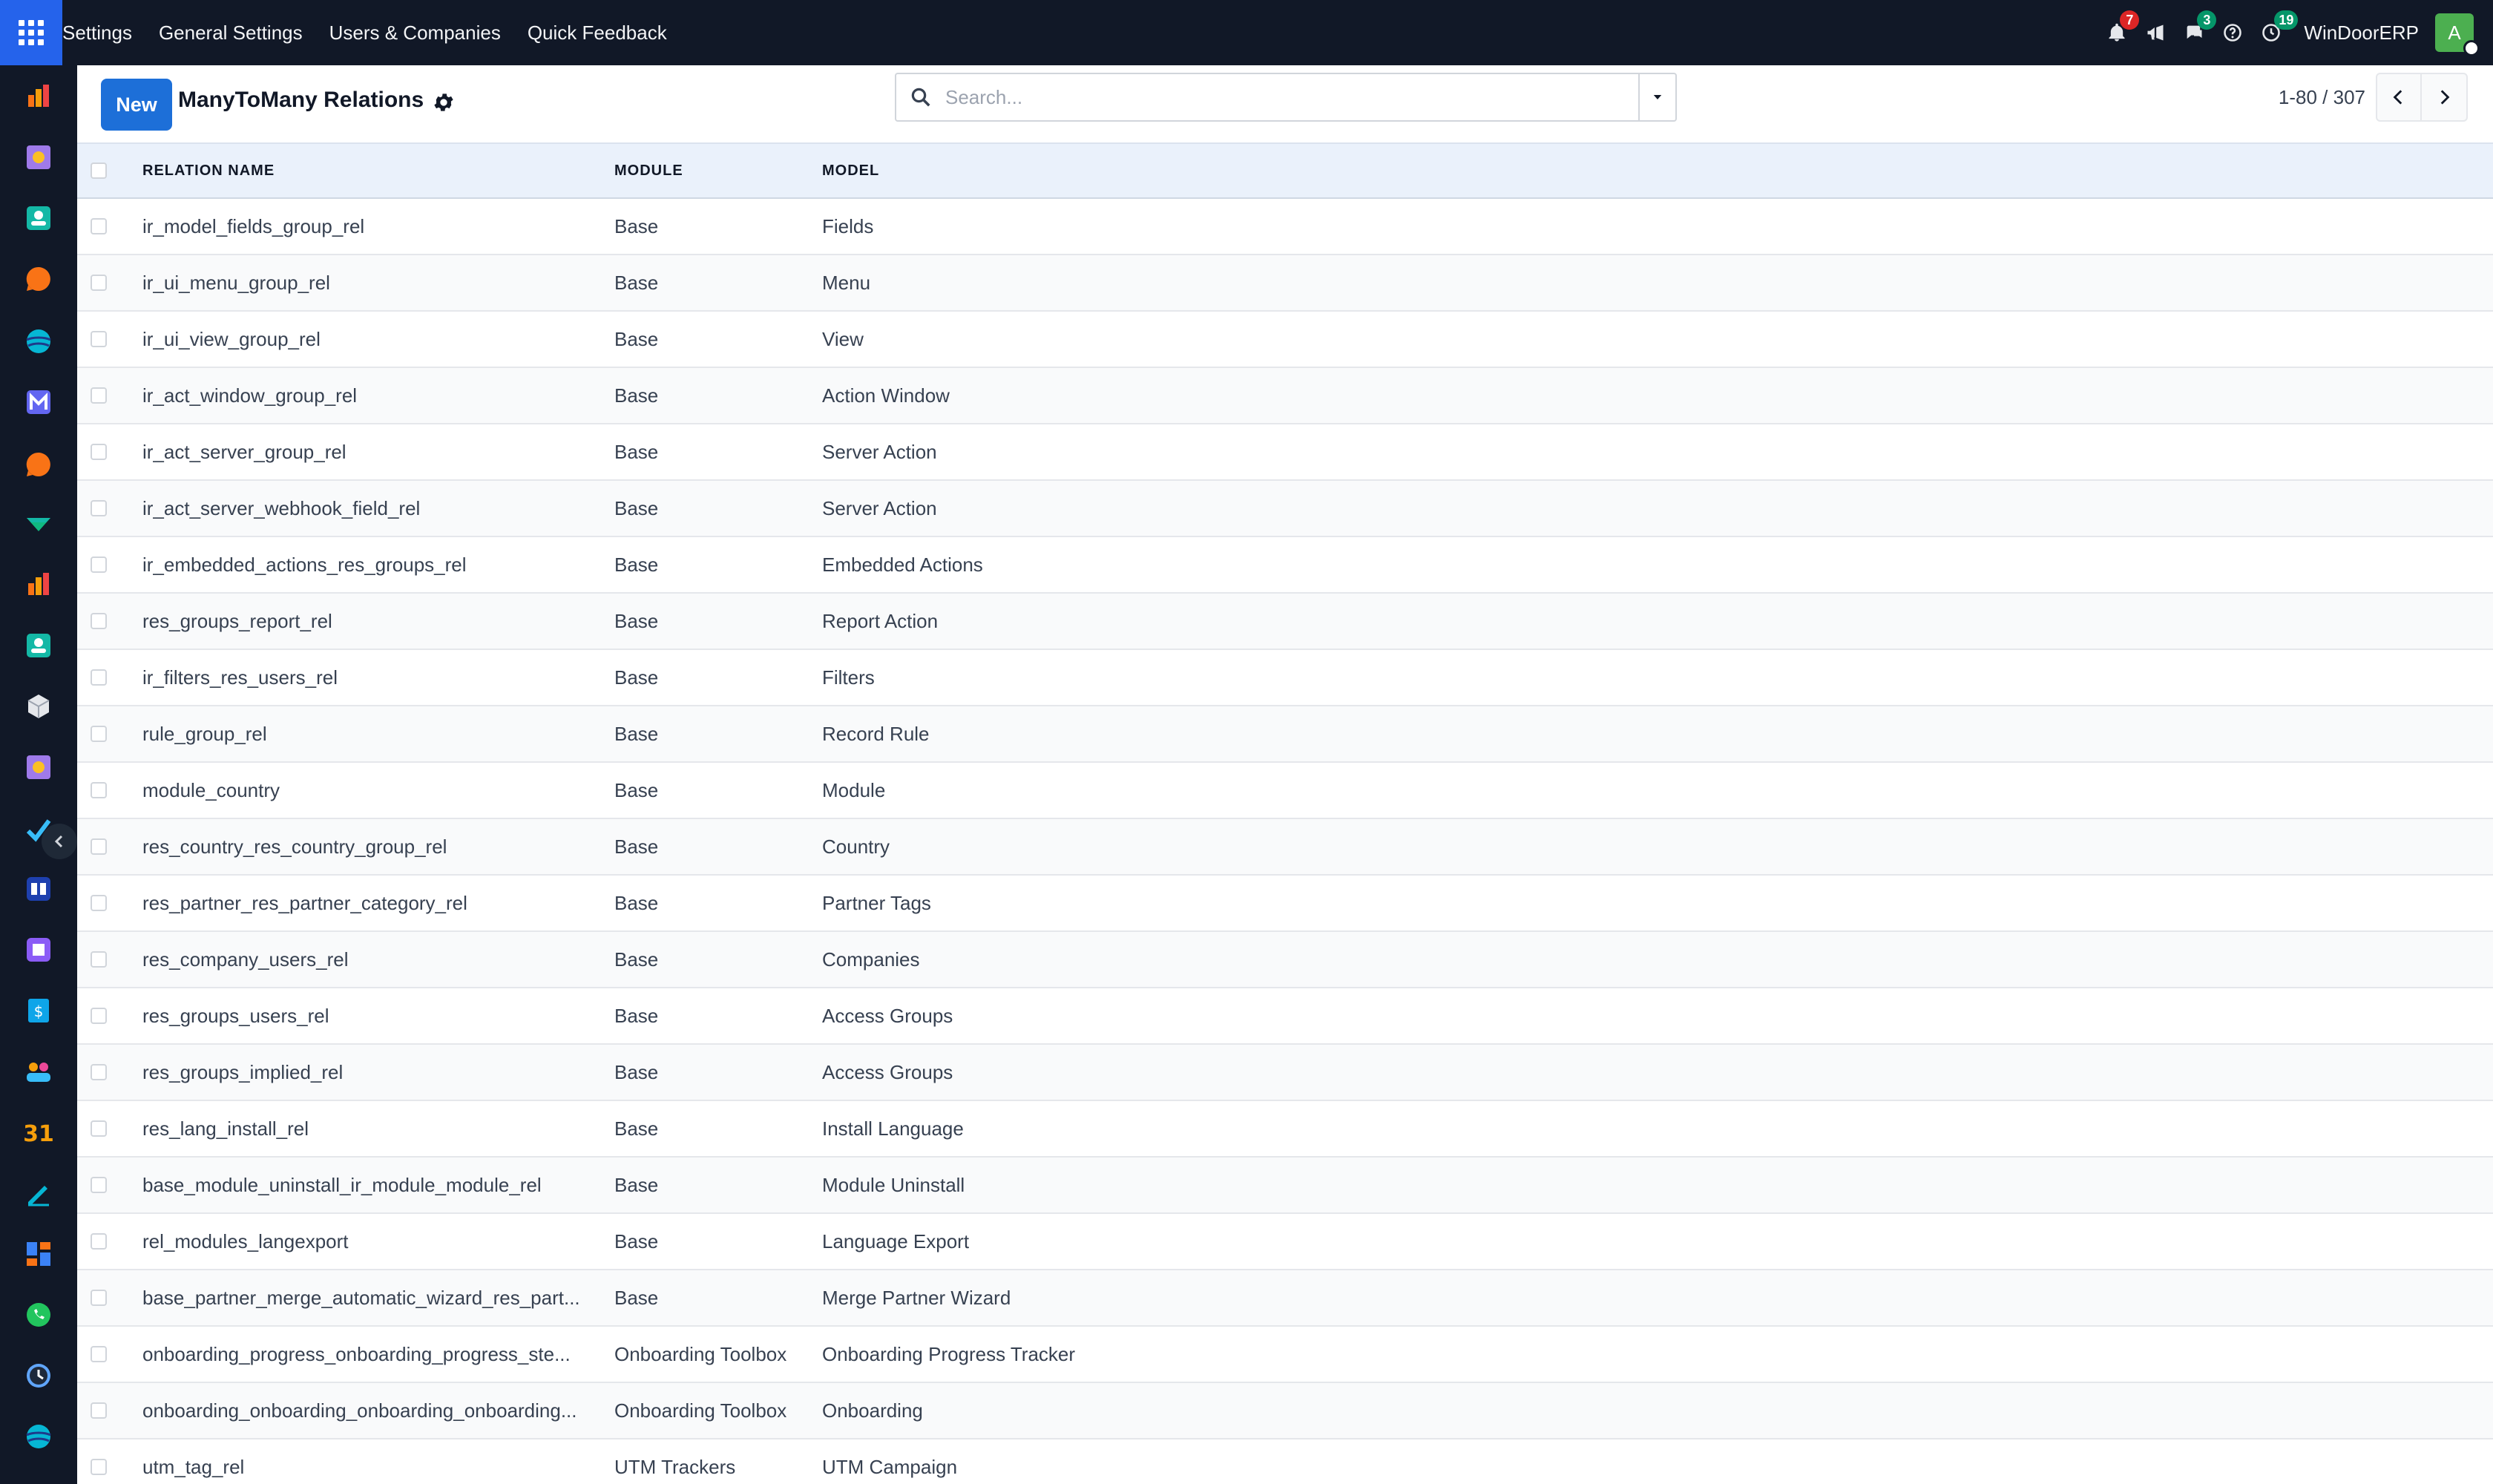 This screenshot has width=2493, height=1484. I want to click on notifications-button: 7, so click(2119, 32).